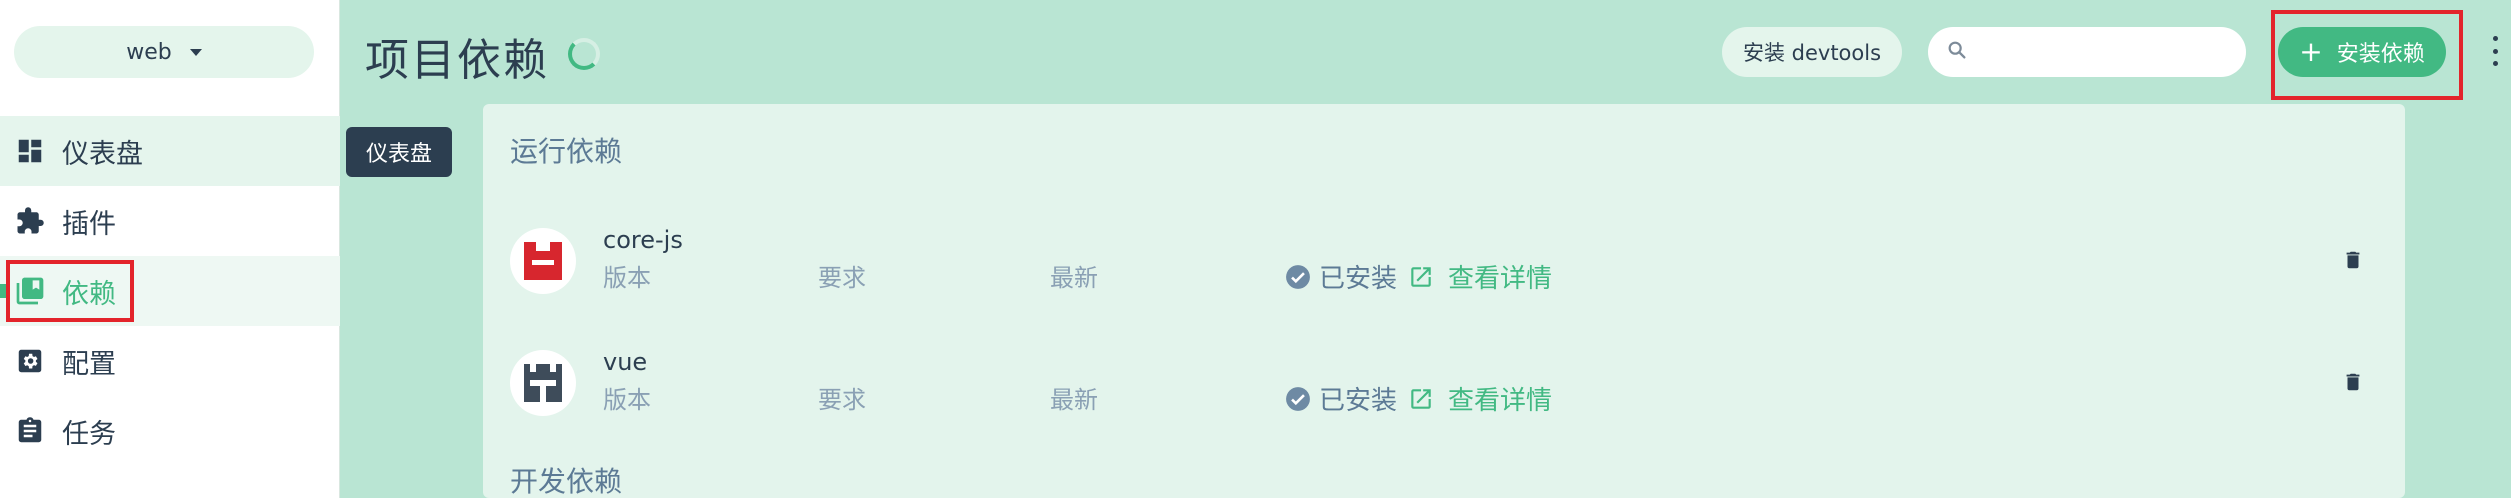 Image resolution: width=2511 pixels, height=498 pixels. Describe the element at coordinates (543, 261) in the screenshot. I see `core-js-logo-icon` at that location.